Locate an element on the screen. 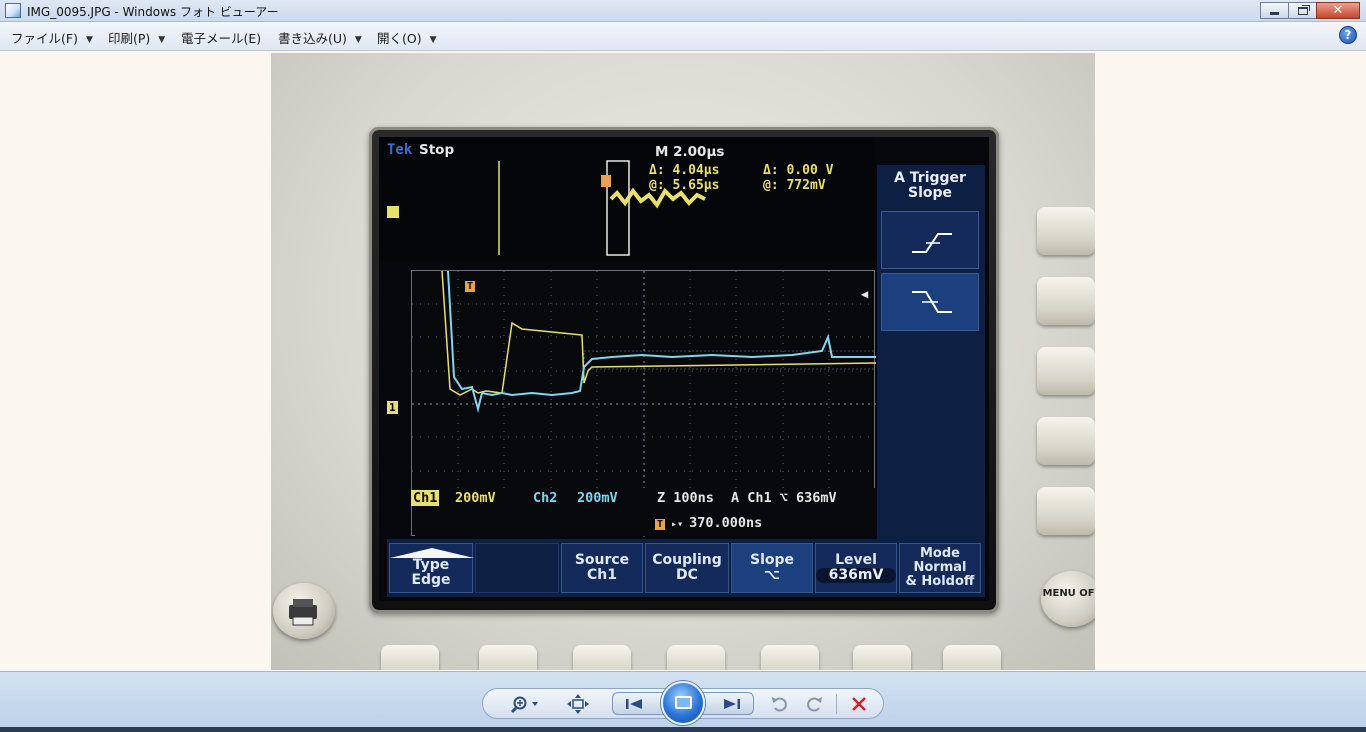 The height and width of the screenshot is (732, 1366). close-icon: ✕ is located at coordinates (1338, 10).